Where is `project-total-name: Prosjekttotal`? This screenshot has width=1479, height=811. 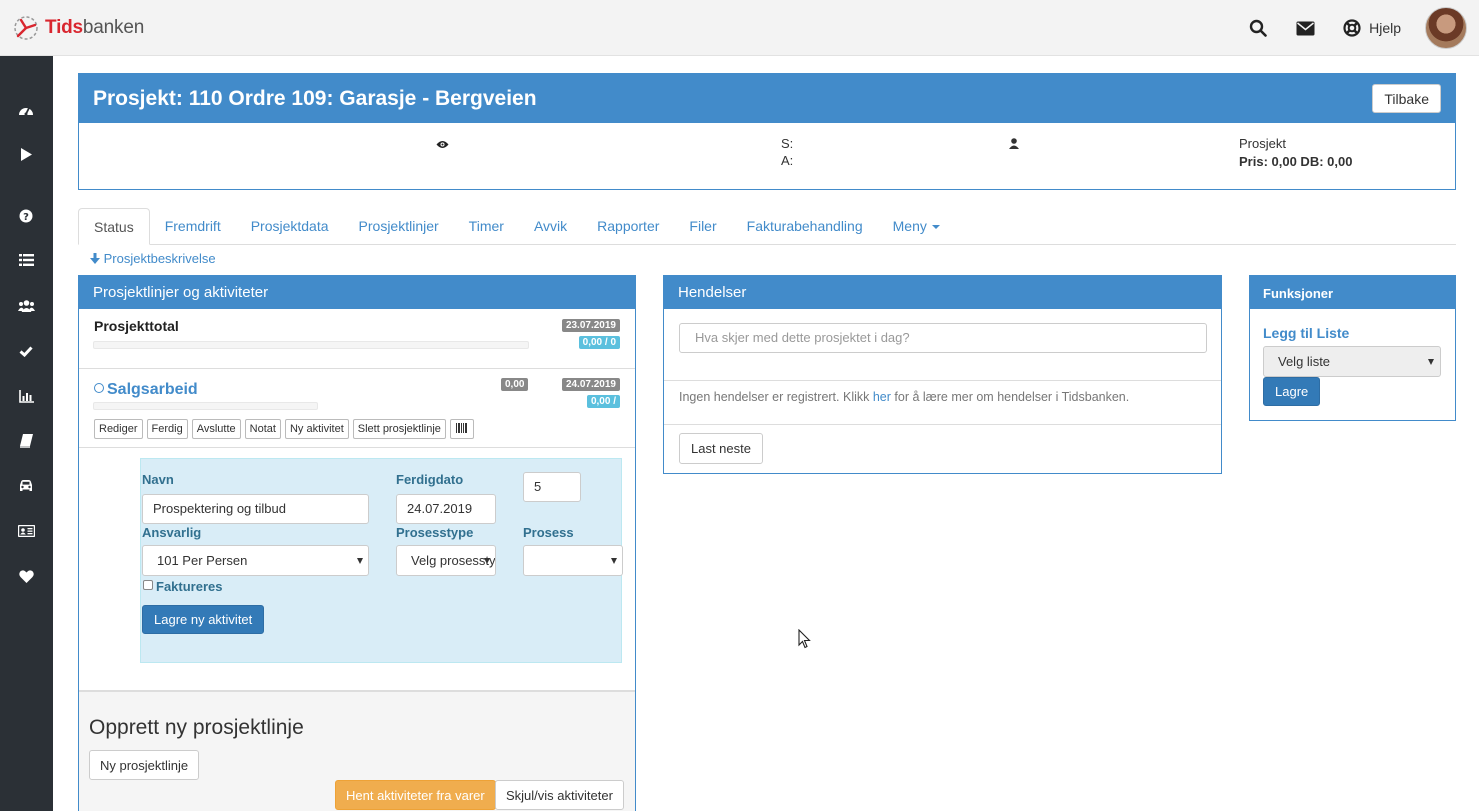
project-total-name: Prosjekttotal is located at coordinates (136, 326).